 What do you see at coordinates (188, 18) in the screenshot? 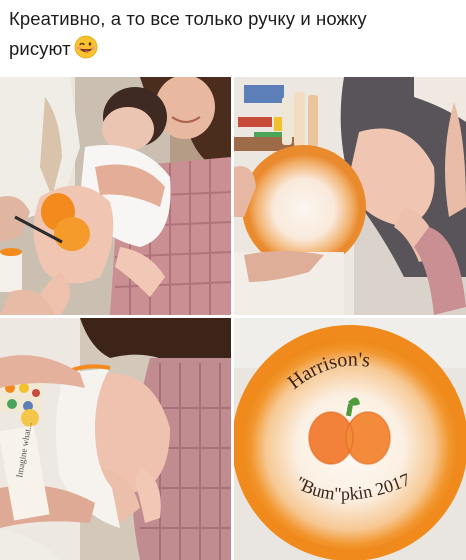
I see `caption-line-1: Креативно, а то все только ручку и ножку` at bounding box center [188, 18].